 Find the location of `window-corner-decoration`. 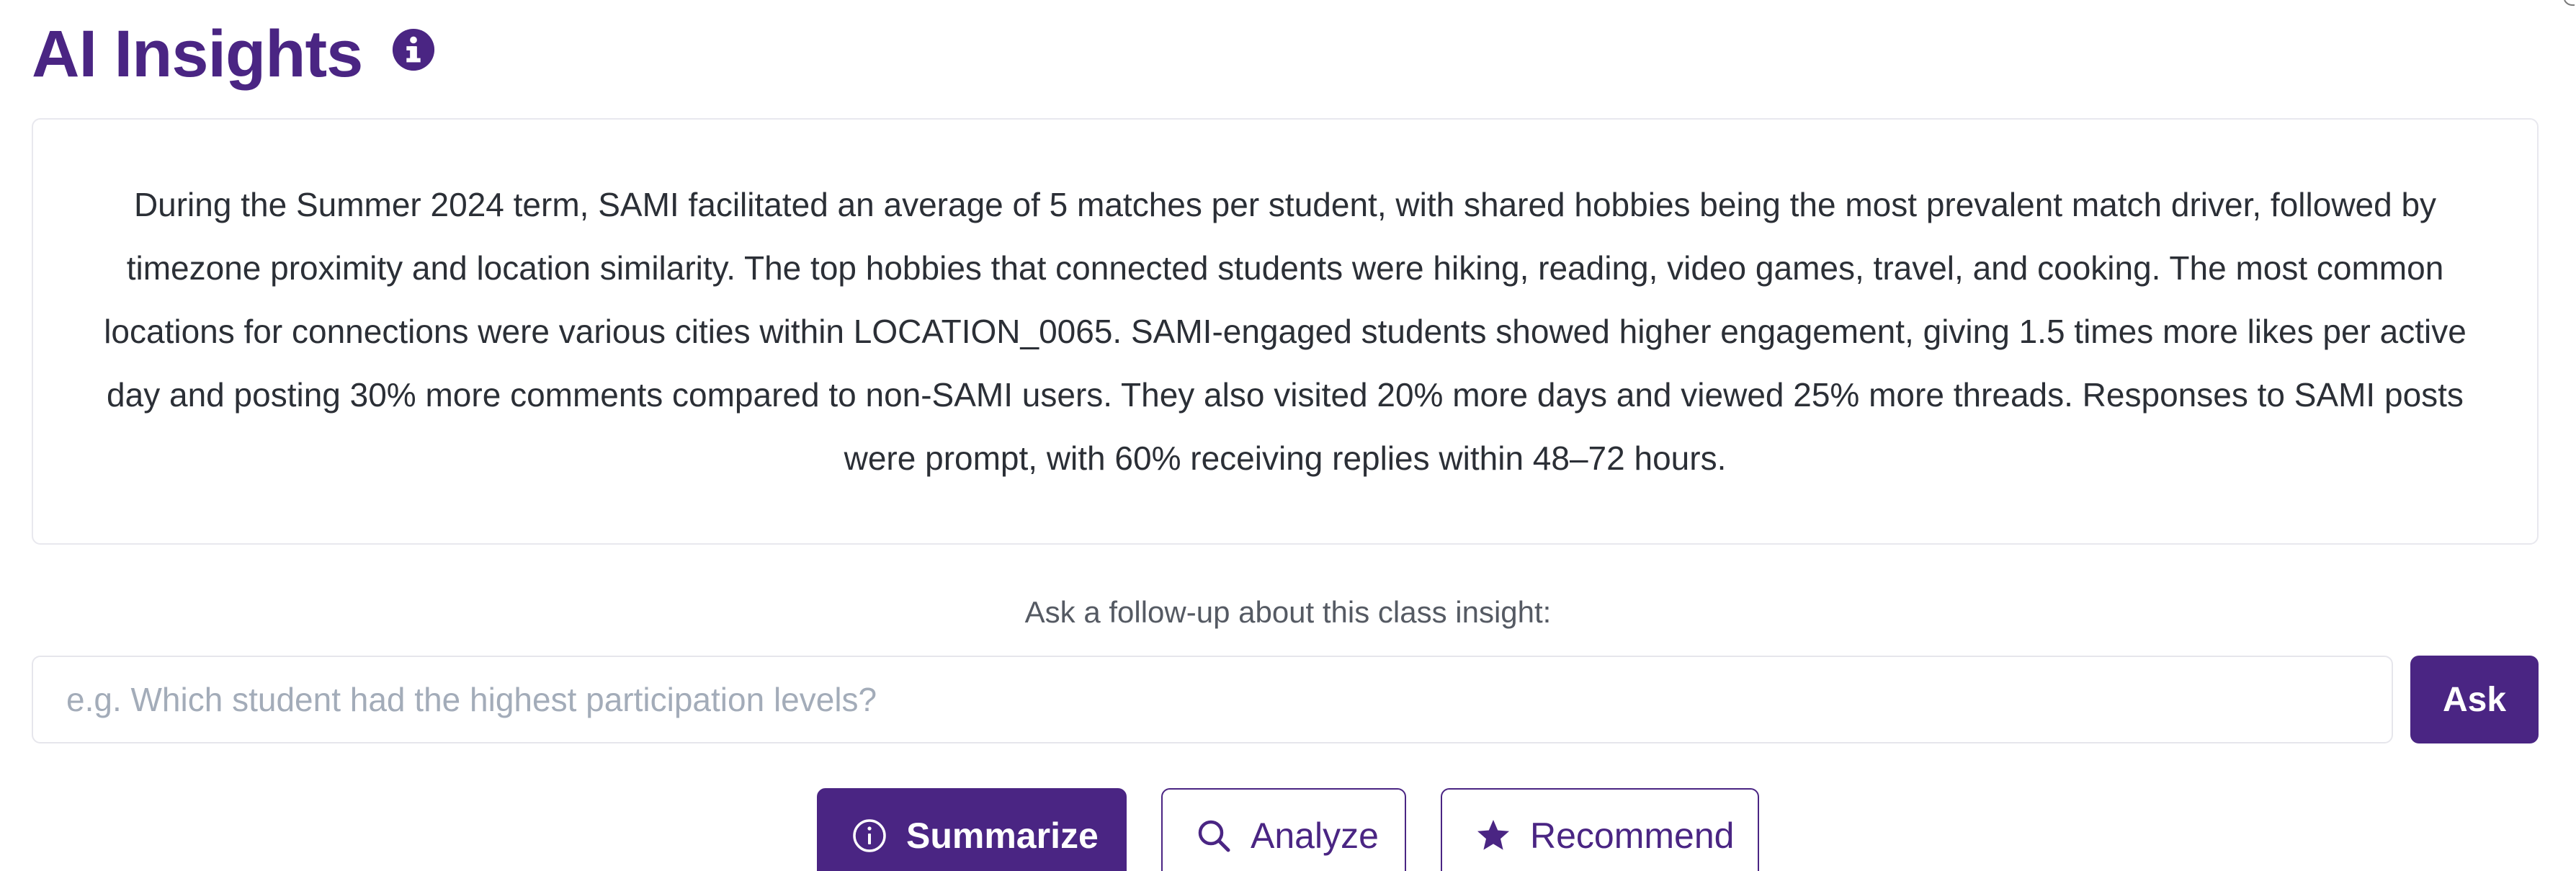

window-corner-decoration is located at coordinates (2569, 3).